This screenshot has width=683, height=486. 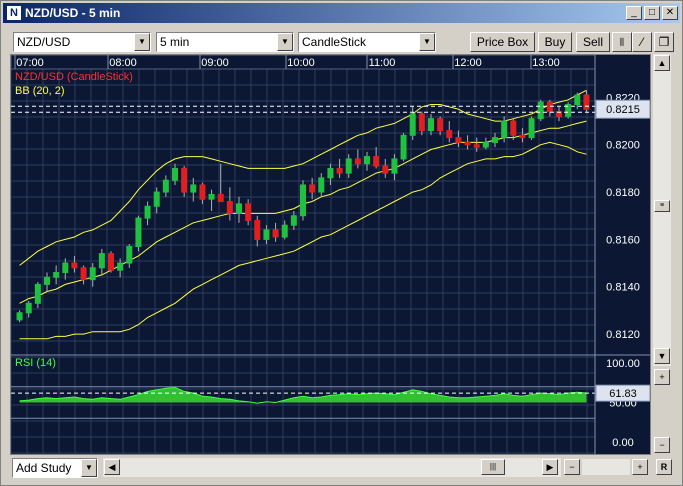 I want to click on price-tick-label: 0.8120, so click(x=623, y=335).